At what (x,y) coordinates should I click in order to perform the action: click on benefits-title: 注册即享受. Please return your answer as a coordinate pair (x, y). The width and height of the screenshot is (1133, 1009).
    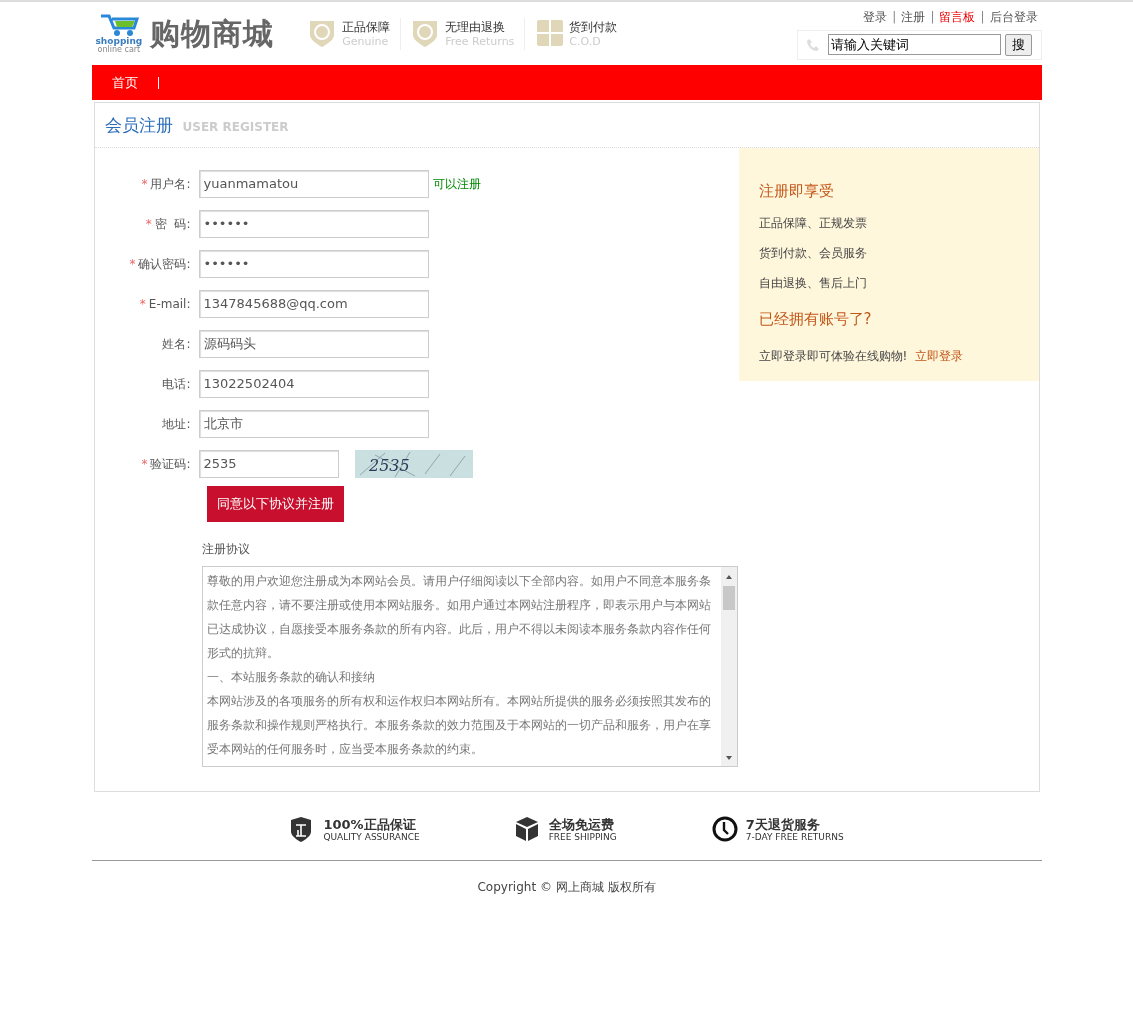
    Looking at the image, I should click on (796, 191).